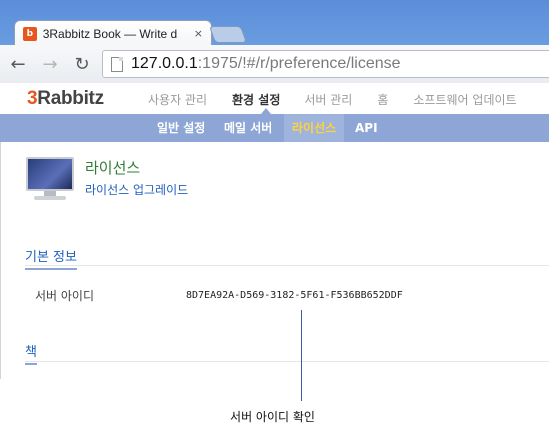  Describe the element at coordinates (82, 64) in the screenshot. I see `reload-icon: ↻` at that location.